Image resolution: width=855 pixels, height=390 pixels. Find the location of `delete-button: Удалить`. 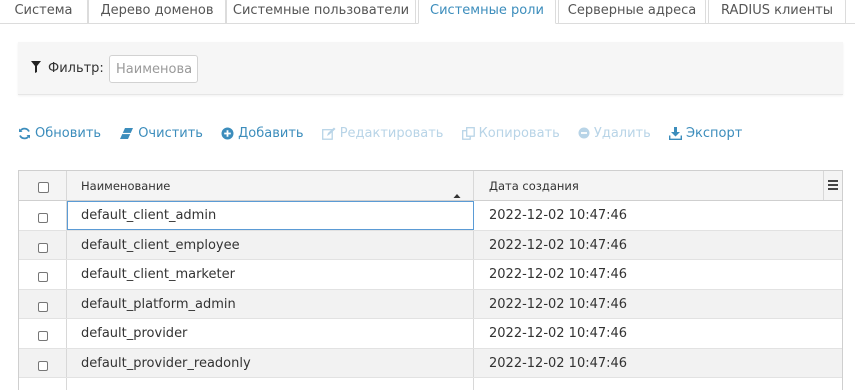

delete-button: Удалить is located at coordinates (614, 133).